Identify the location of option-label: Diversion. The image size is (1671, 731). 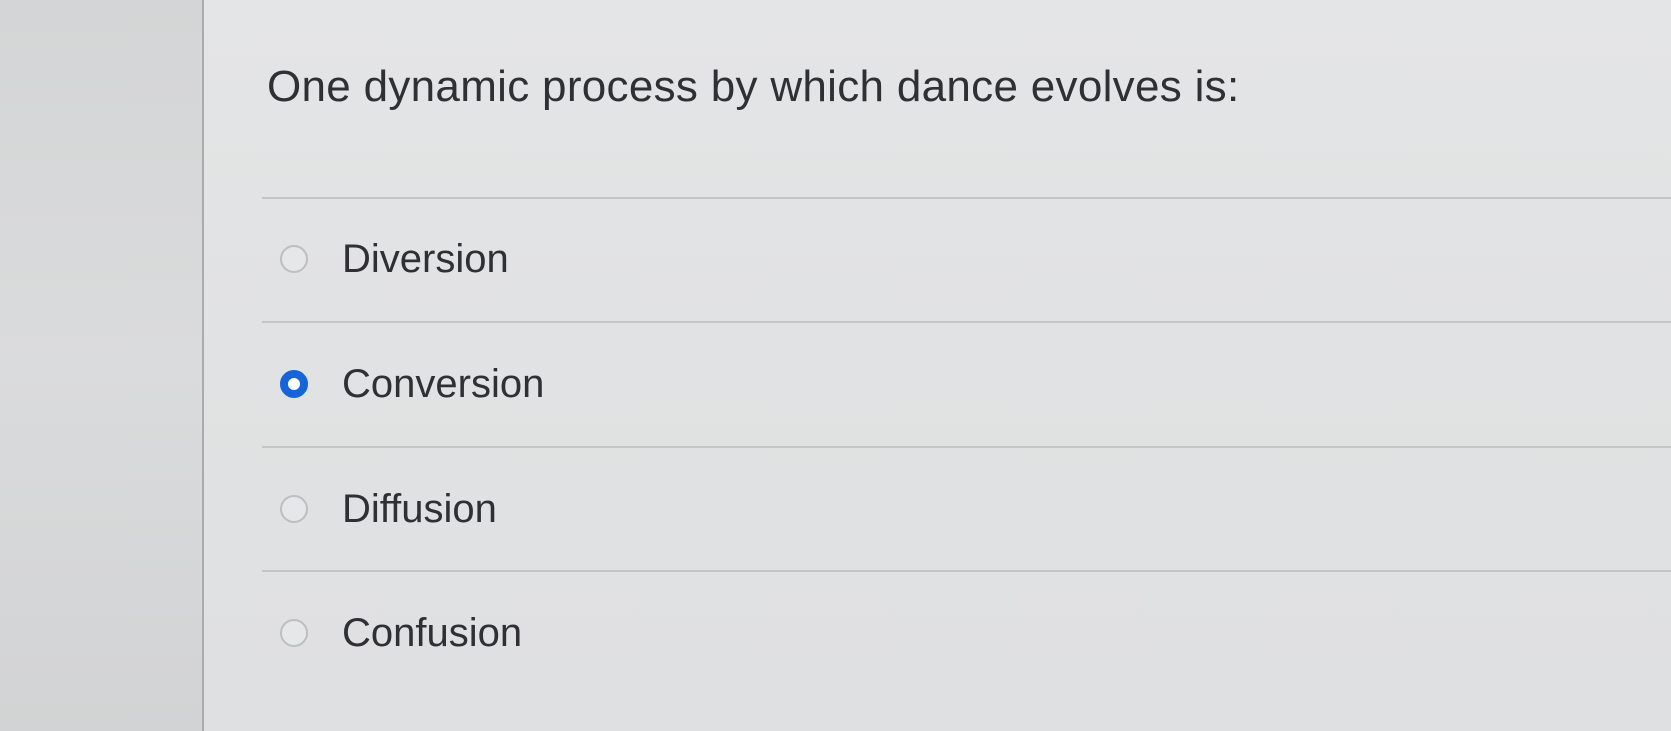
(425, 258).